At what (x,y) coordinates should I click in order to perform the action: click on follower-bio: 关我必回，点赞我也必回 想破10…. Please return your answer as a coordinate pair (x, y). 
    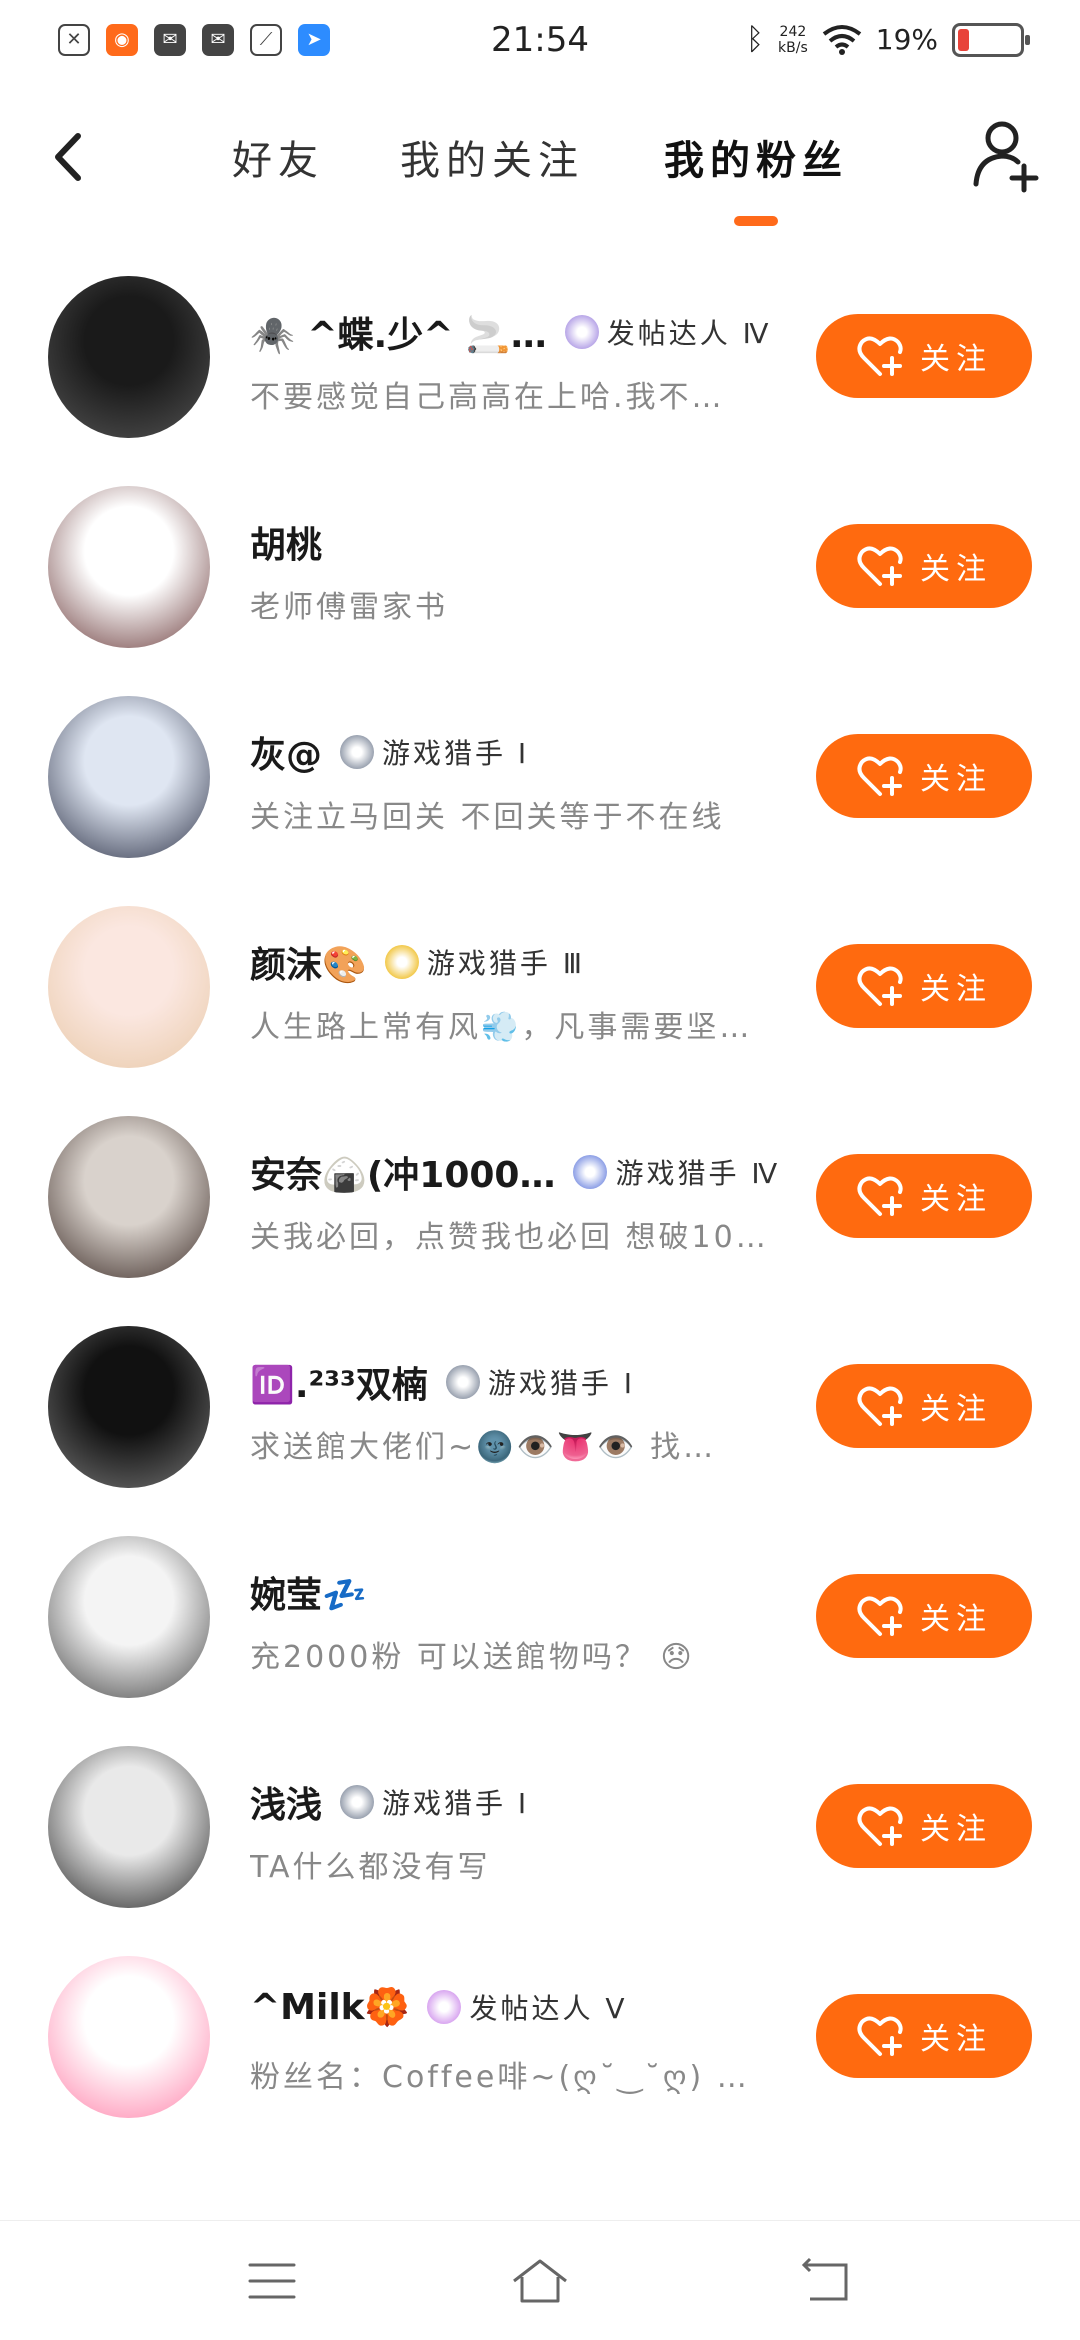
    Looking at the image, I should click on (509, 1237).